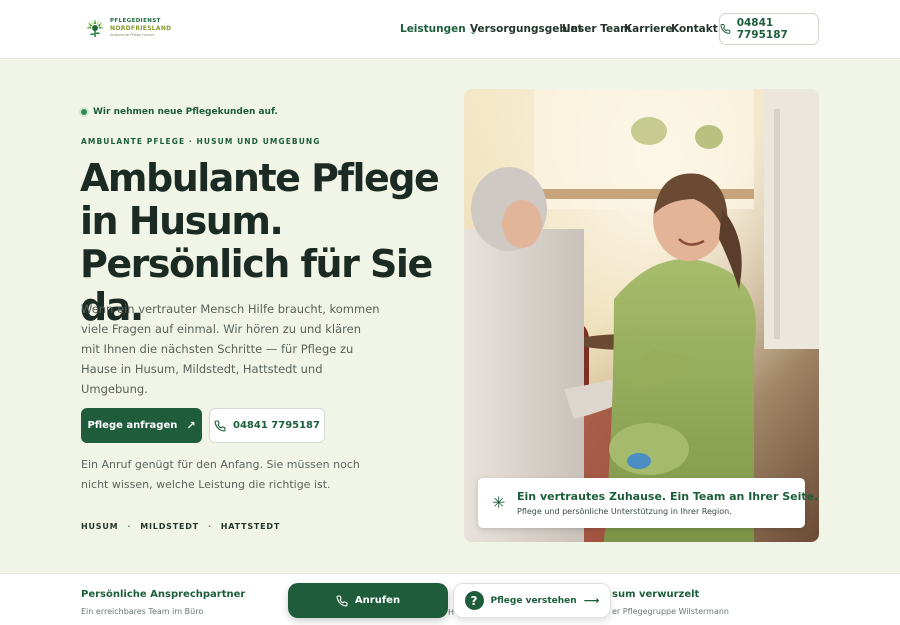 The width and height of the screenshot is (900, 625). What do you see at coordinates (132, 34) in the screenshot?
I see `logo-text-line3: Ambulante Pflege Husum` at bounding box center [132, 34].